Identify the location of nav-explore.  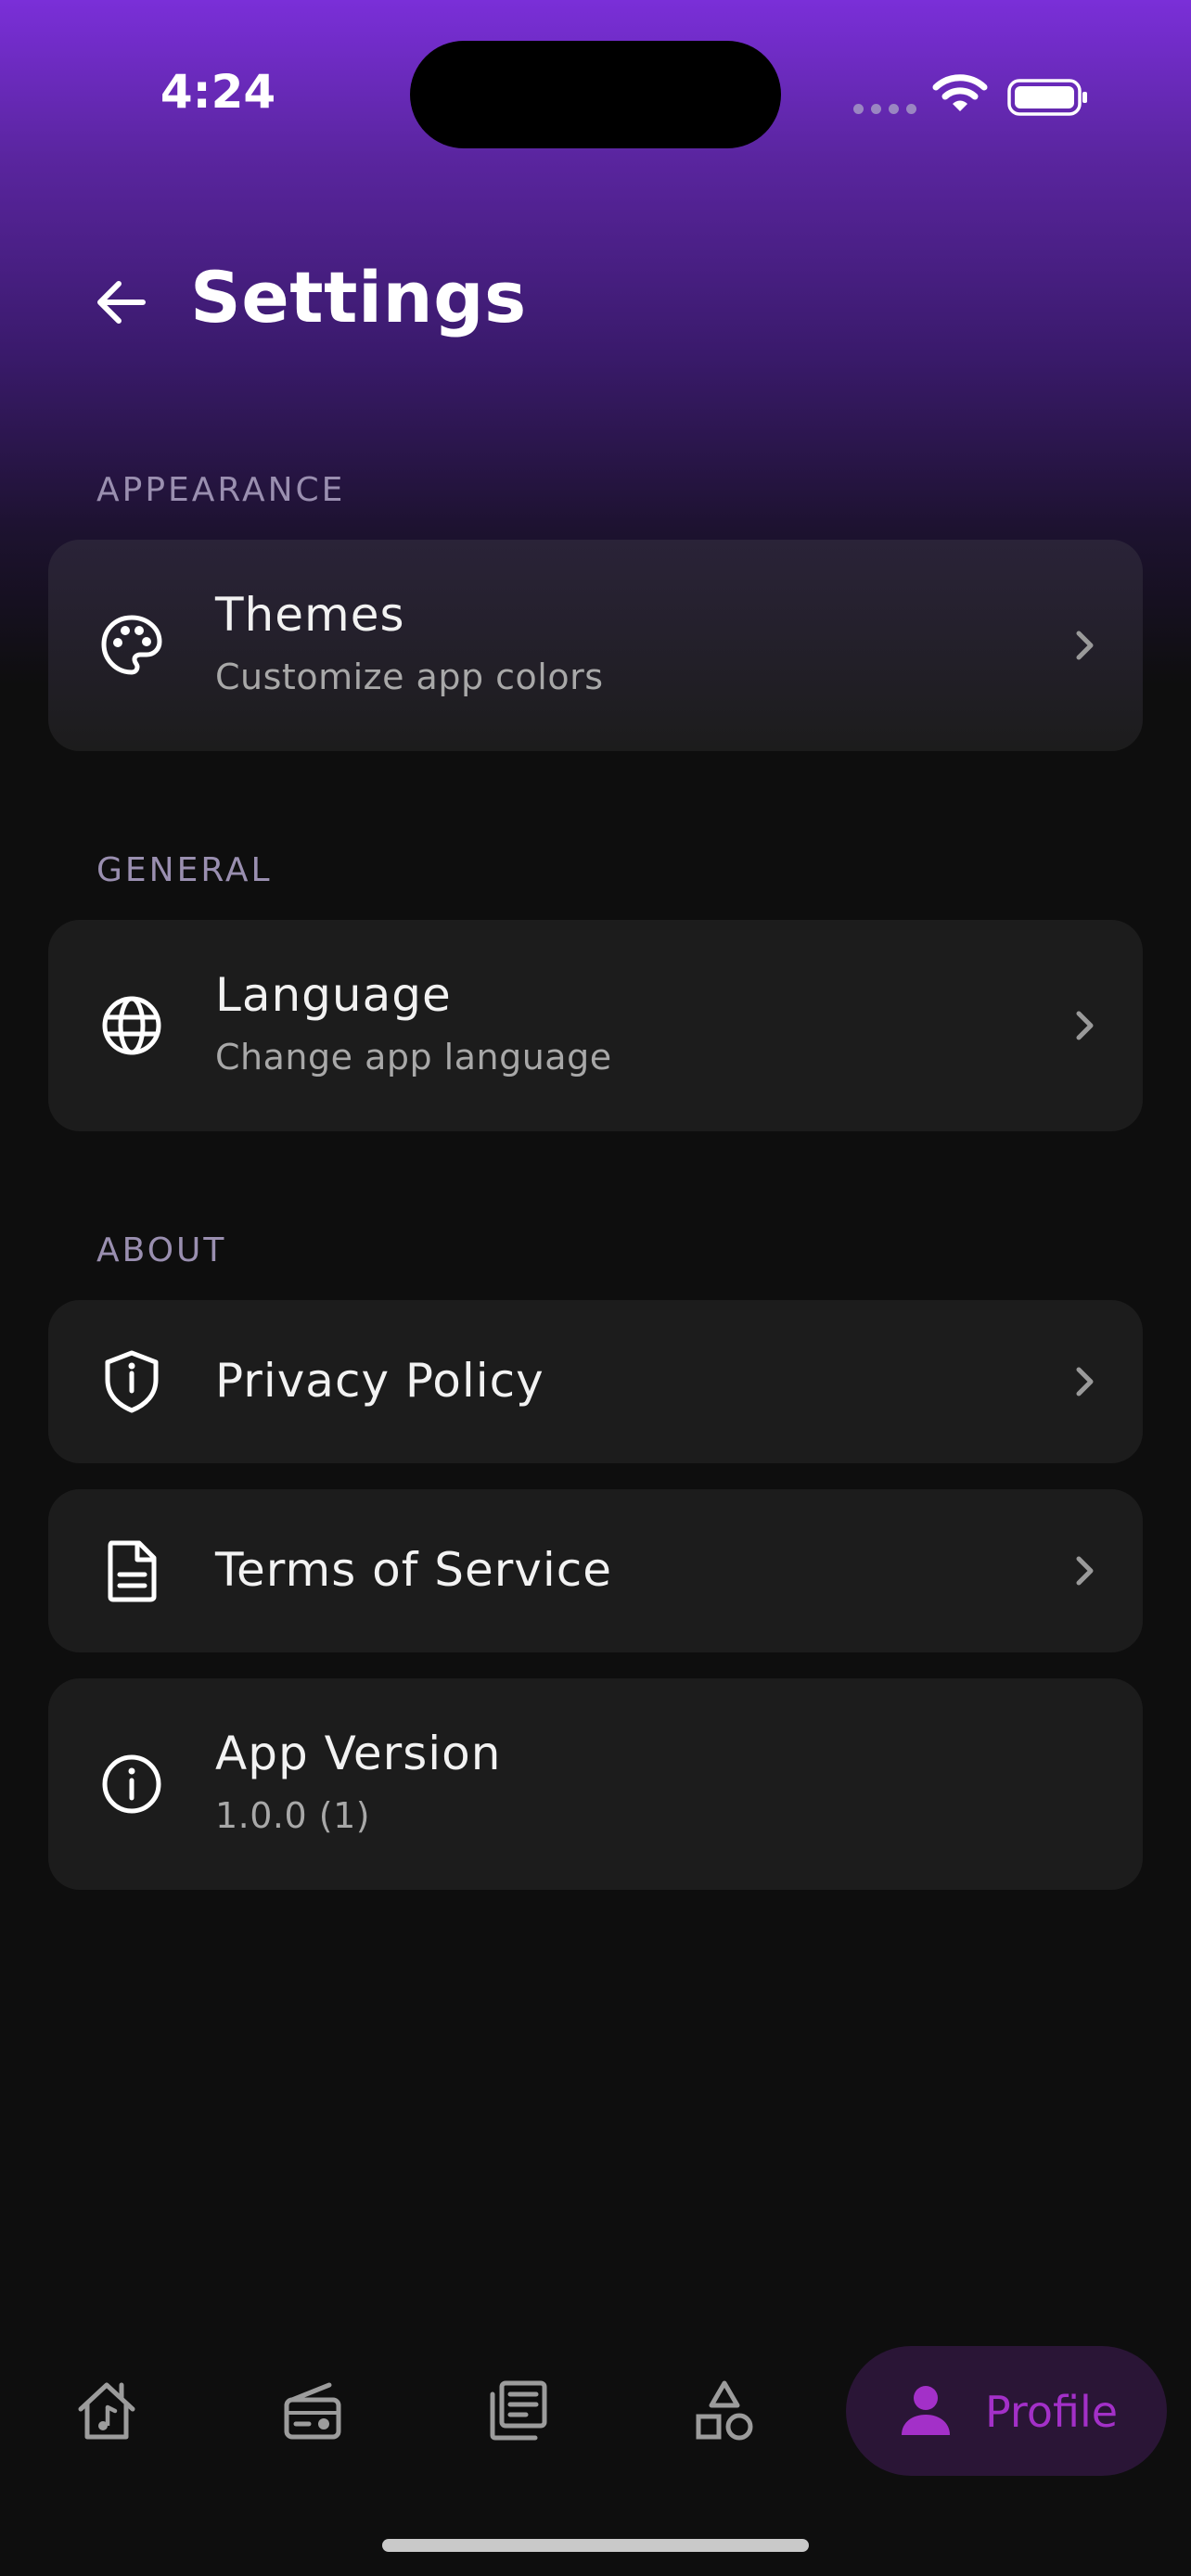
(725, 2411).